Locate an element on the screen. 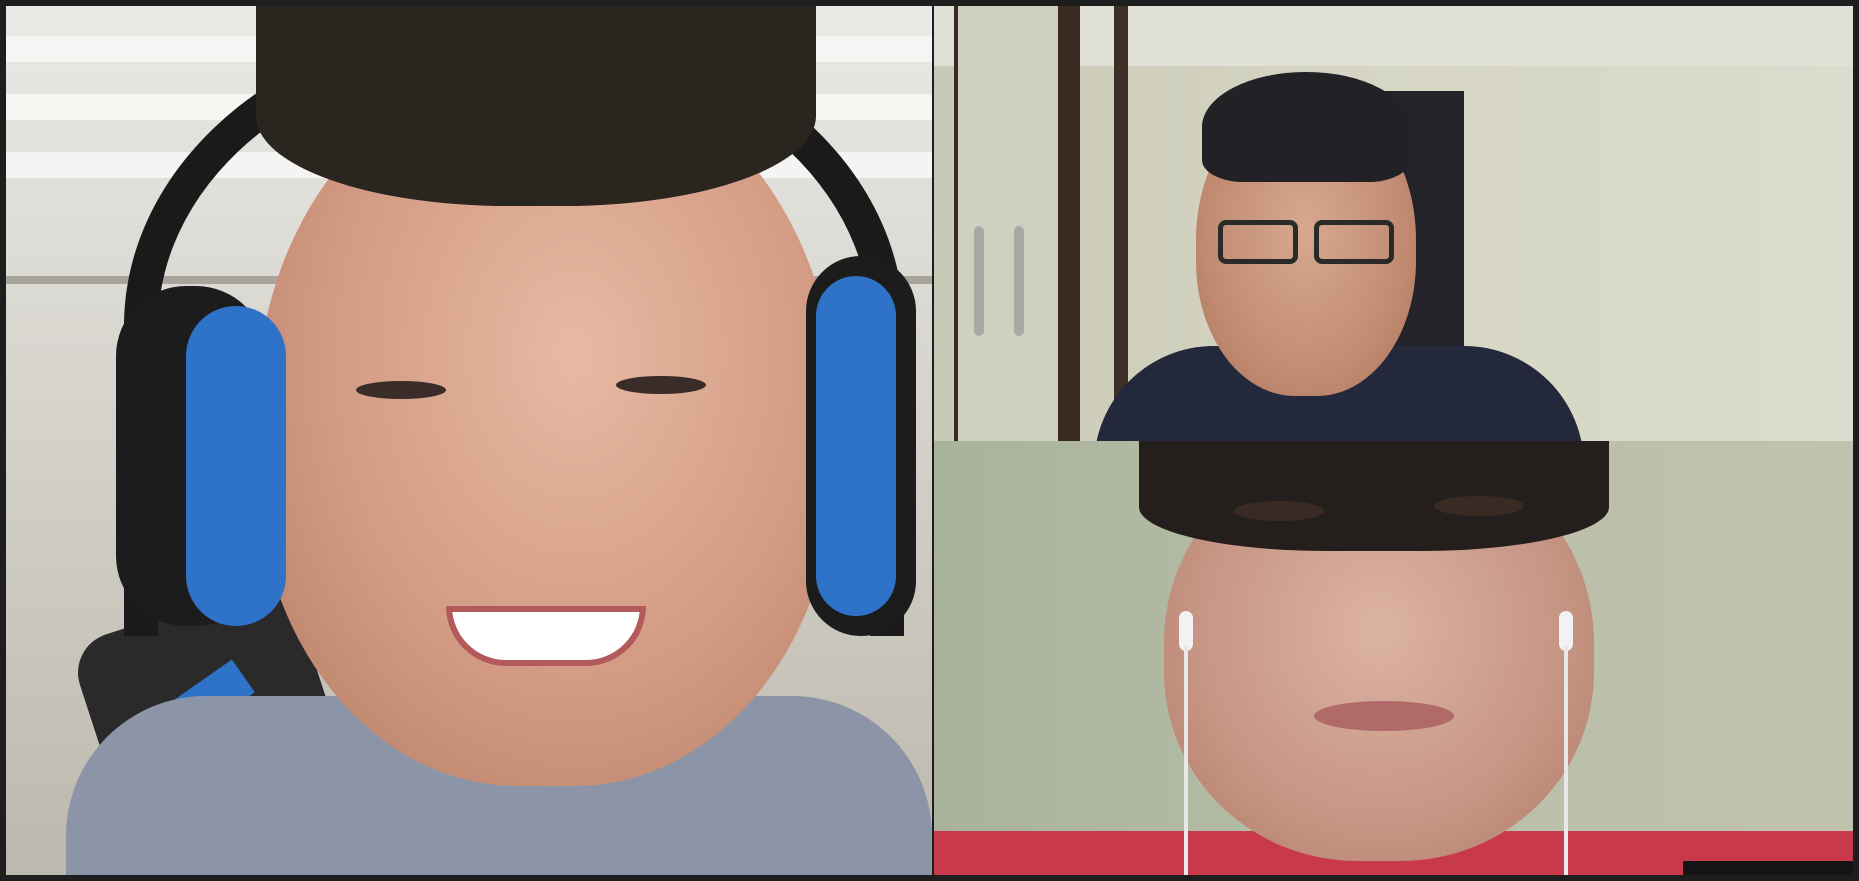 This screenshot has height=881, width=1859. headset-pad-left is located at coordinates (236, 466).